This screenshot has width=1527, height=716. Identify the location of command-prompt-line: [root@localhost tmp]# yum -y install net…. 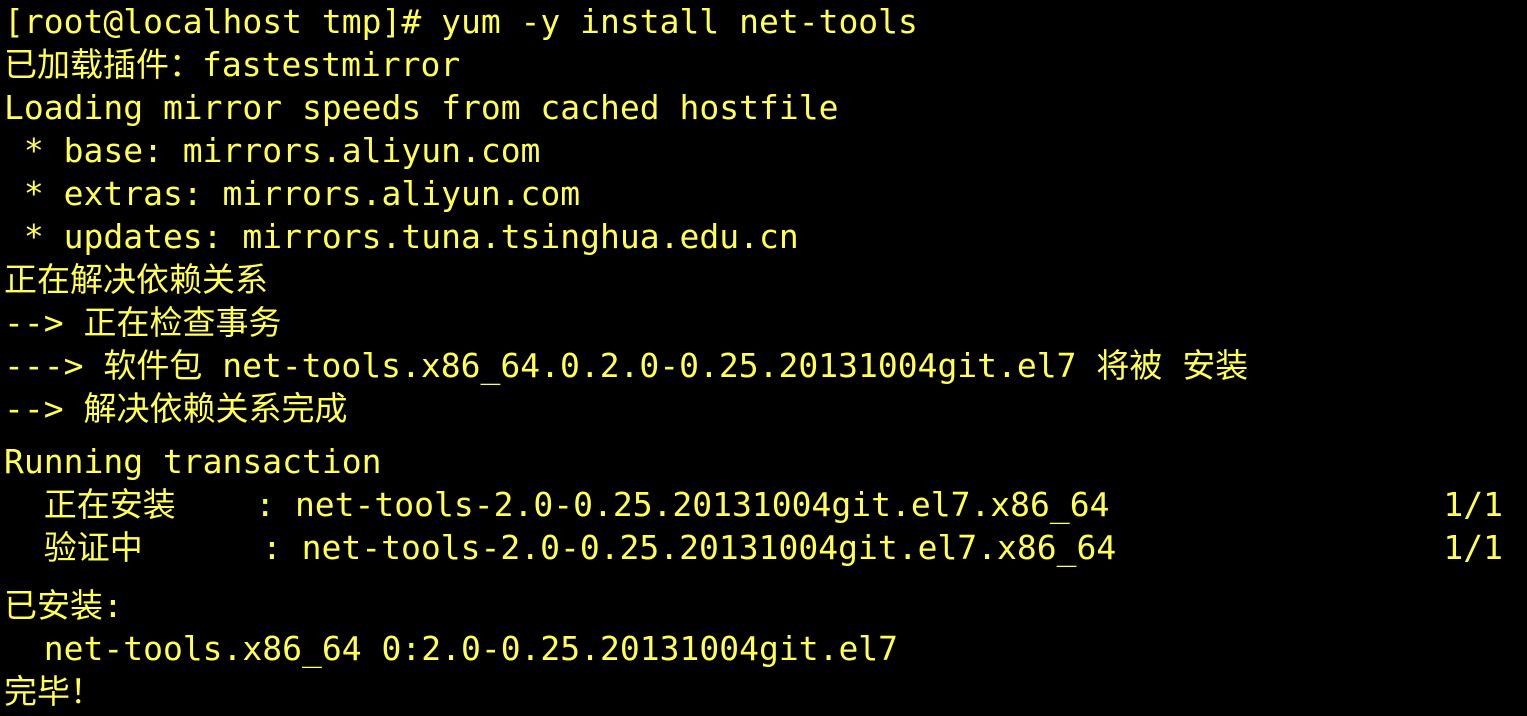
(461, 21).